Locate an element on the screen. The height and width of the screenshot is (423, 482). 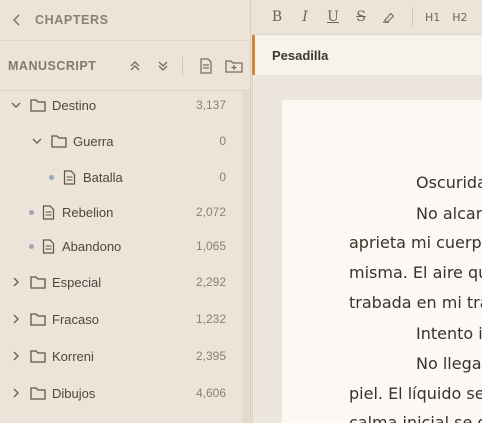
paragraph-line: piel. El líquido se is located at coordinates (415, 393).